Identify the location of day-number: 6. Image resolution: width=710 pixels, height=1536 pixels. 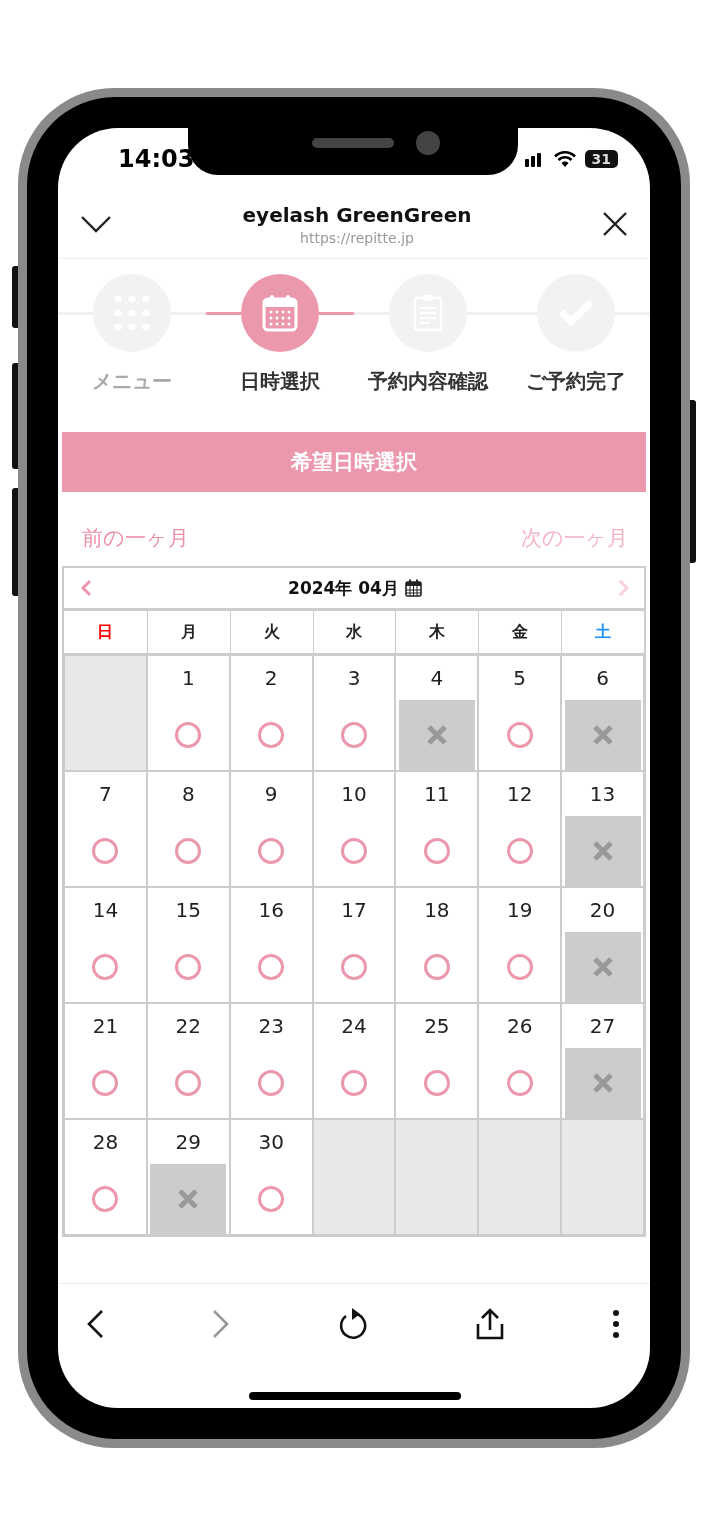
(602, 678).